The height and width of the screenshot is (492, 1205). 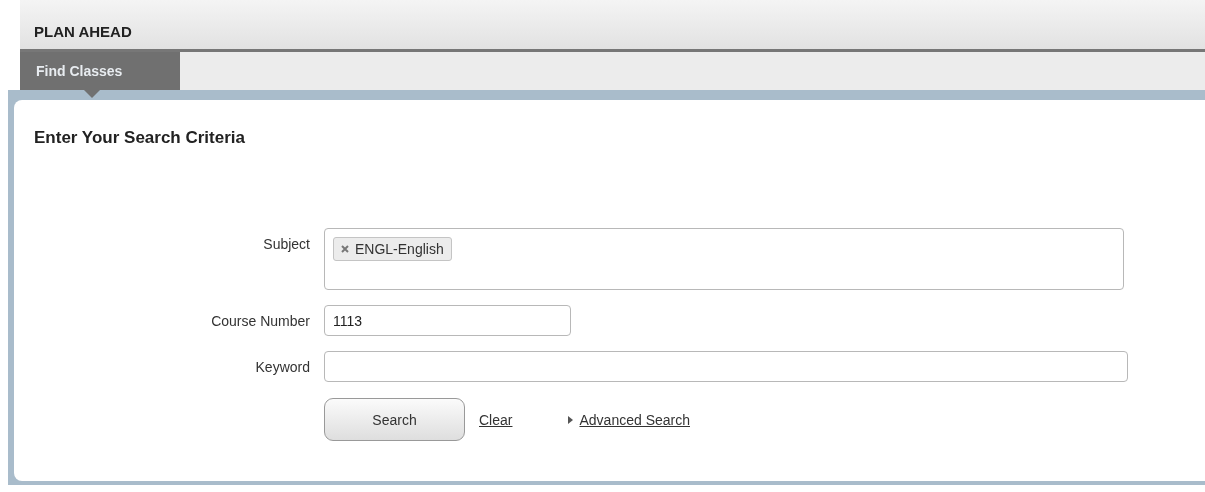 What do you see at coordinates (100, 71) in the screenshot?
I see `tab: Find Classes` at bounding box center [100, 71].